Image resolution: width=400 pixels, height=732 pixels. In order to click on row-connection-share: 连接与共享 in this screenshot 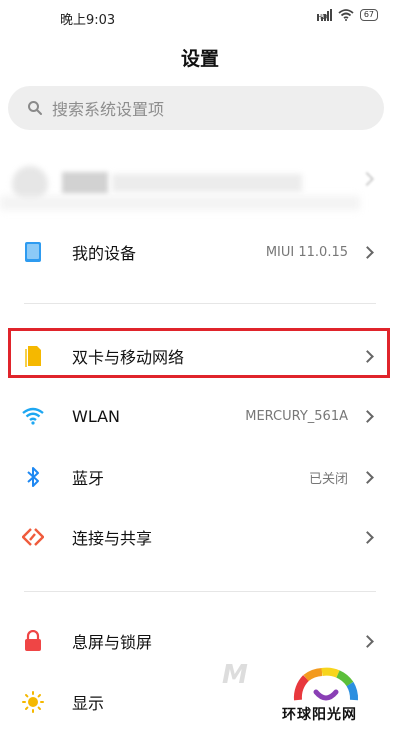, I will do `click(200, 537)`.